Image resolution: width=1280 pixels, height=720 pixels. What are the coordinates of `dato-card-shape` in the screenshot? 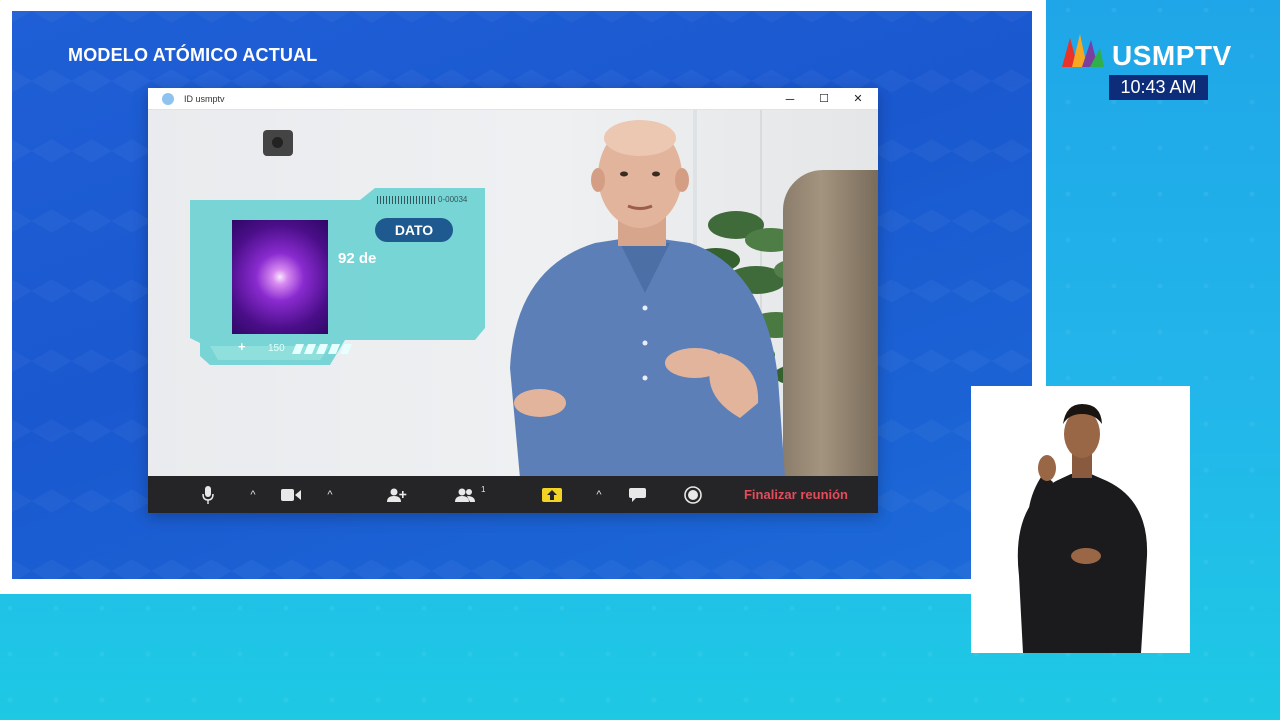 It's located at (337, 276).